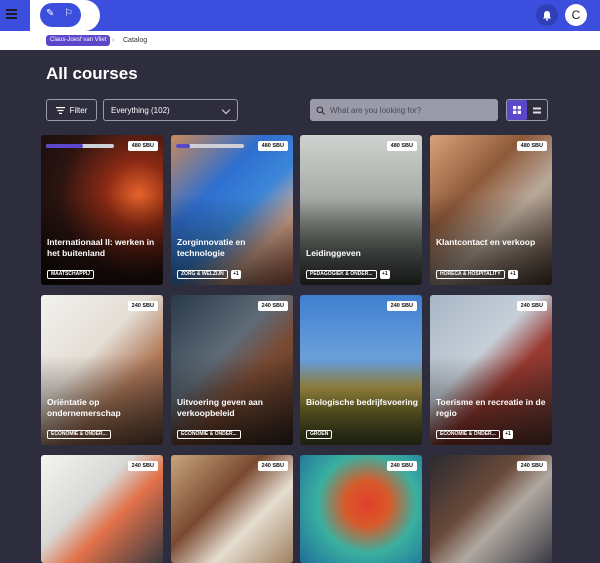  I want to click on search-input, so click(410, 110).